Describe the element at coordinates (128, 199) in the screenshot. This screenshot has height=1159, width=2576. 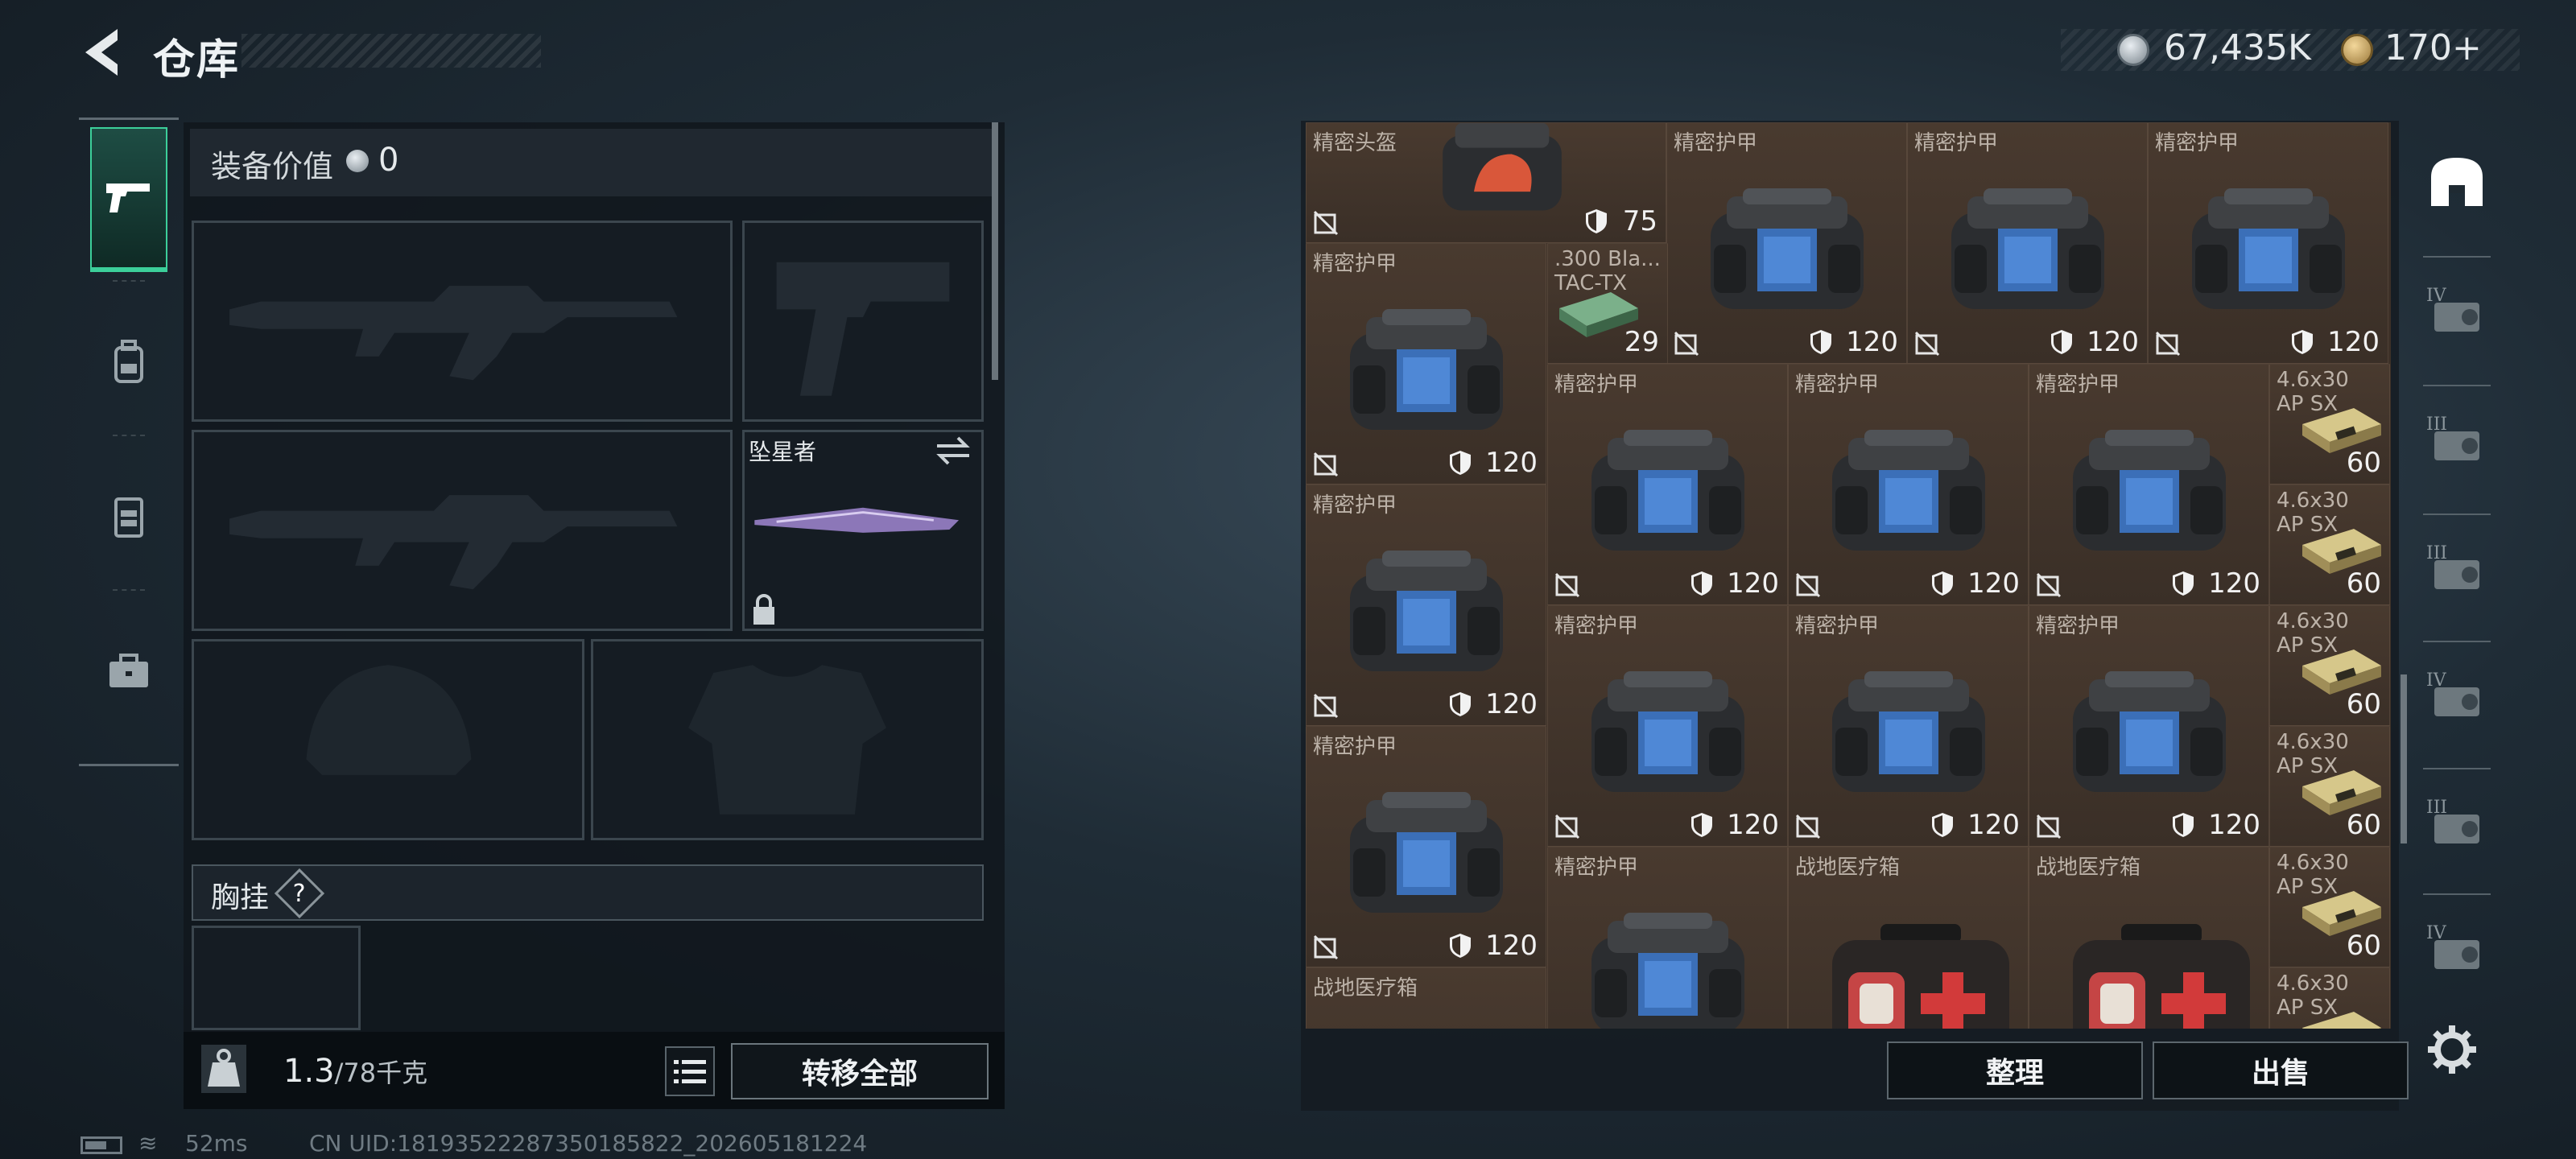
I see `tab-weapons` at that location.